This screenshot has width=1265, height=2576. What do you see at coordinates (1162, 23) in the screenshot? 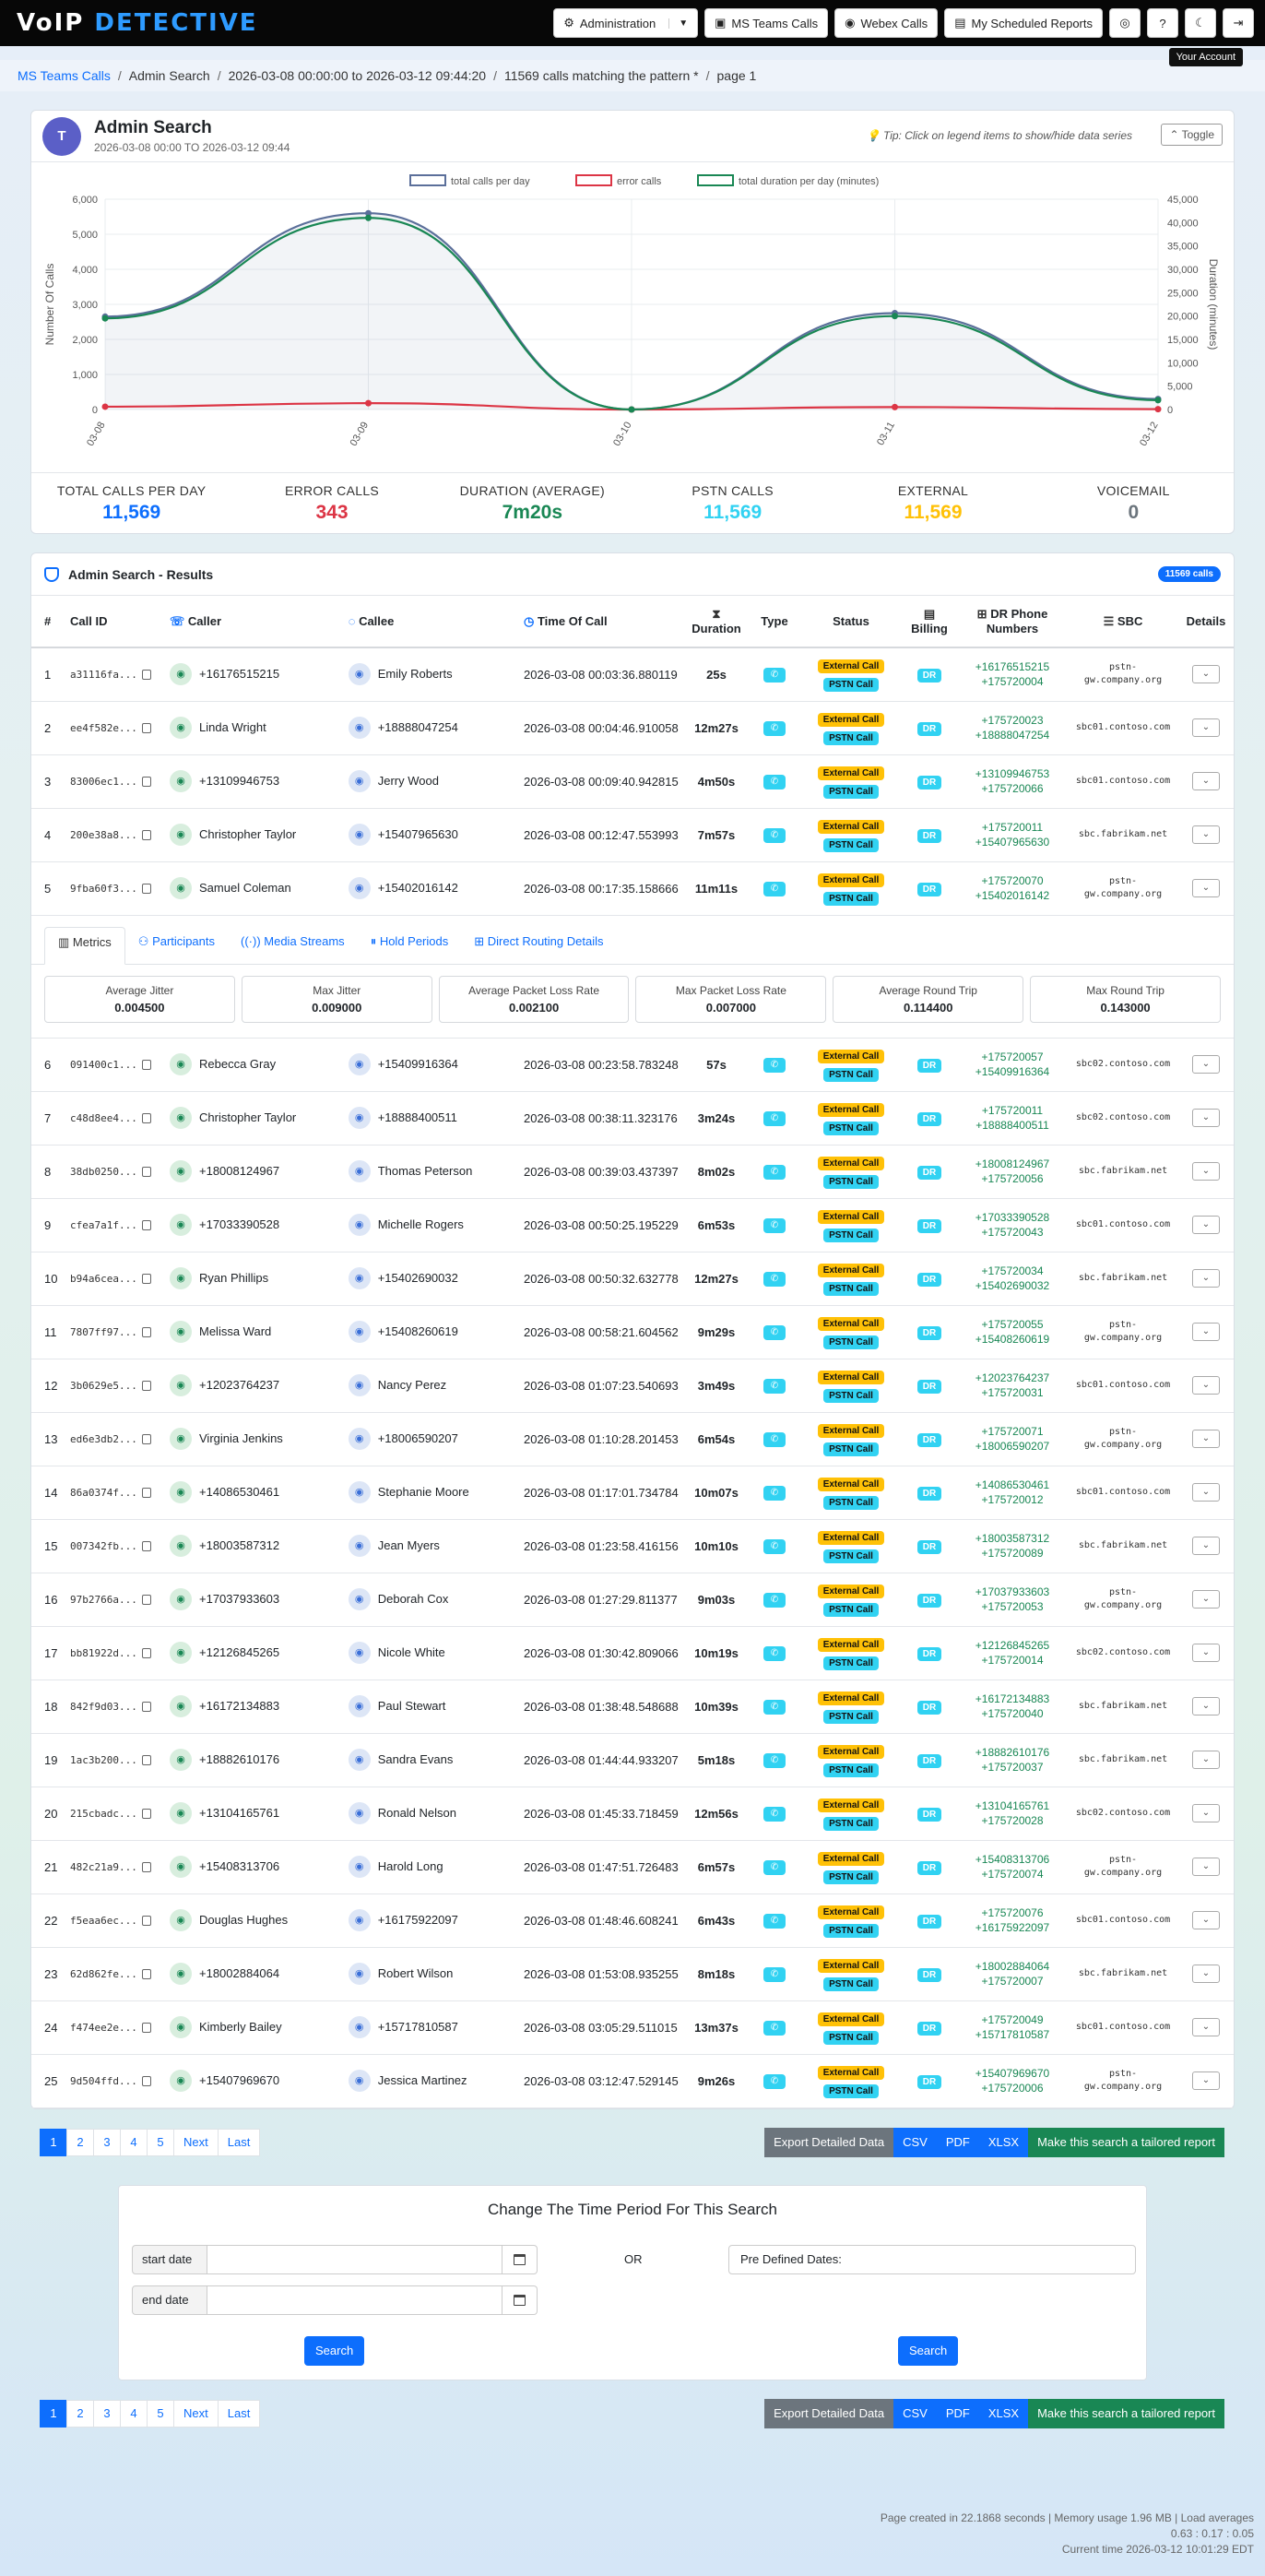
I see `help-button: ?` at bounding box center [1162, 23].